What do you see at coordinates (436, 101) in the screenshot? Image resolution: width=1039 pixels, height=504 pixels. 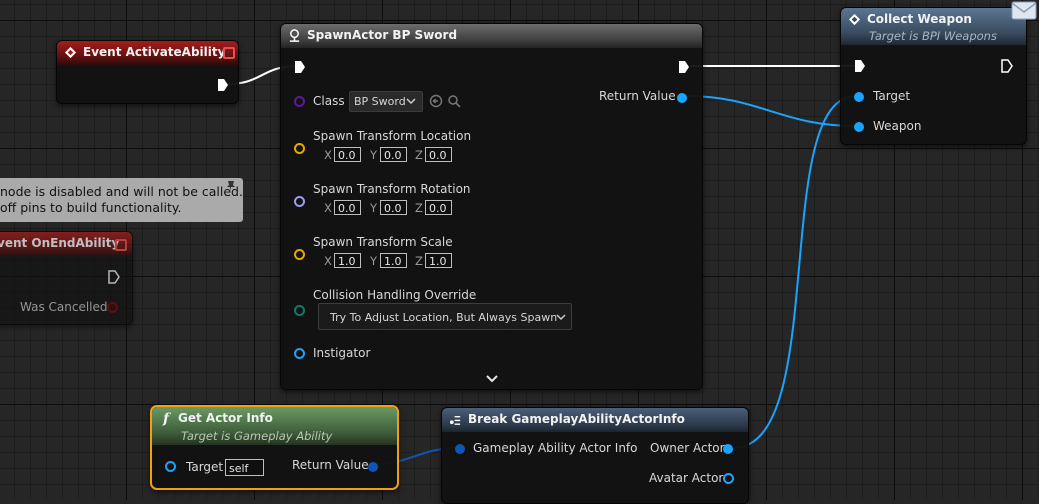 I see `use-selected-asset-icon` at bounding box center [436, 101].